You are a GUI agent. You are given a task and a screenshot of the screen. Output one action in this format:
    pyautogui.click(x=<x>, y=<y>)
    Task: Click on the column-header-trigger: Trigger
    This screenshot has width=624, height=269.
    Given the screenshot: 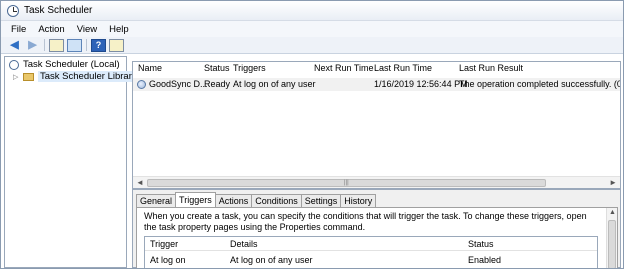 What is the action you would take?
    pyautogui.click(x=164, y=244)
    